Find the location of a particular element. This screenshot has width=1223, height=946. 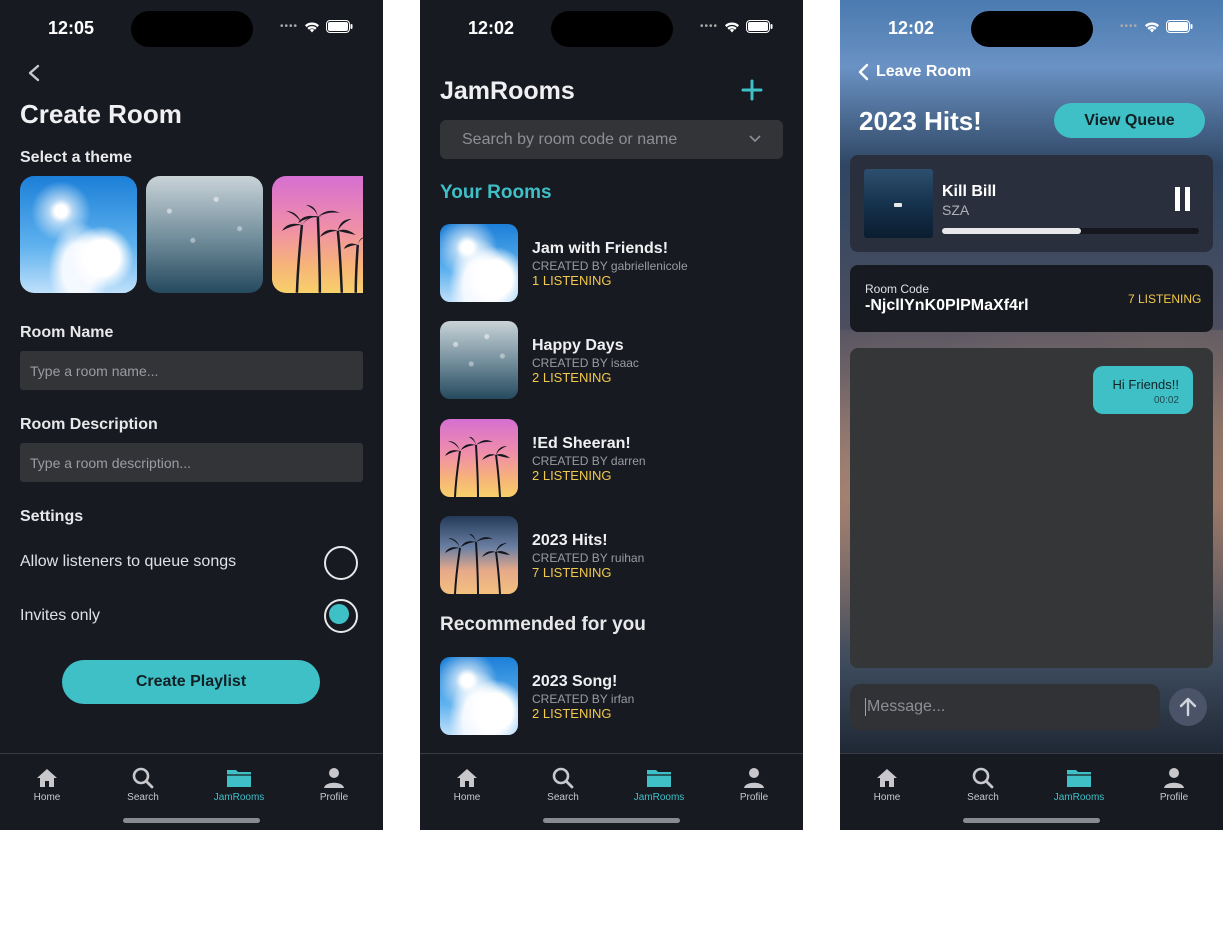

theme-option-sunset is located at coordinates (317, 234).